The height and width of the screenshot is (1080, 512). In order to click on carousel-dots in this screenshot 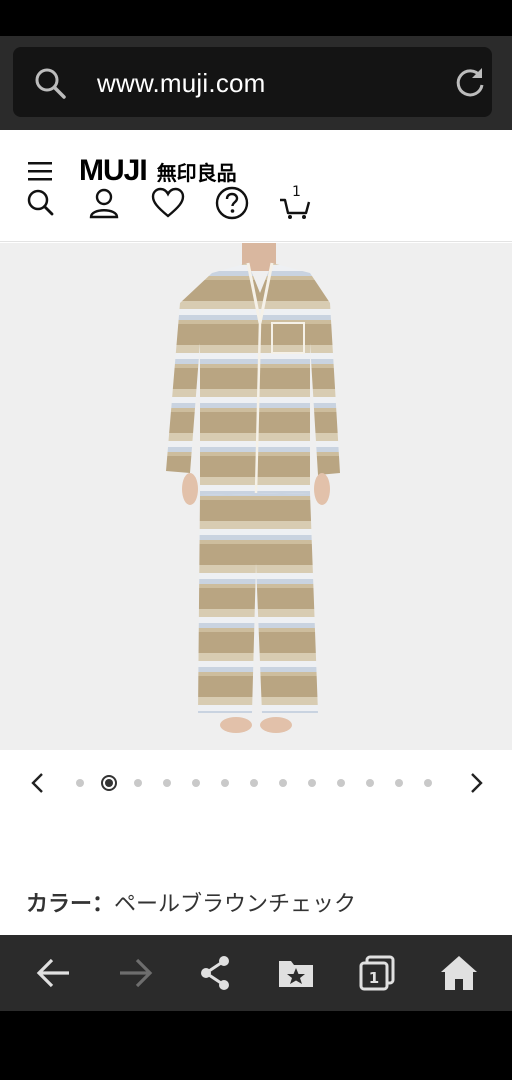, I will do `click(264, 783)`.